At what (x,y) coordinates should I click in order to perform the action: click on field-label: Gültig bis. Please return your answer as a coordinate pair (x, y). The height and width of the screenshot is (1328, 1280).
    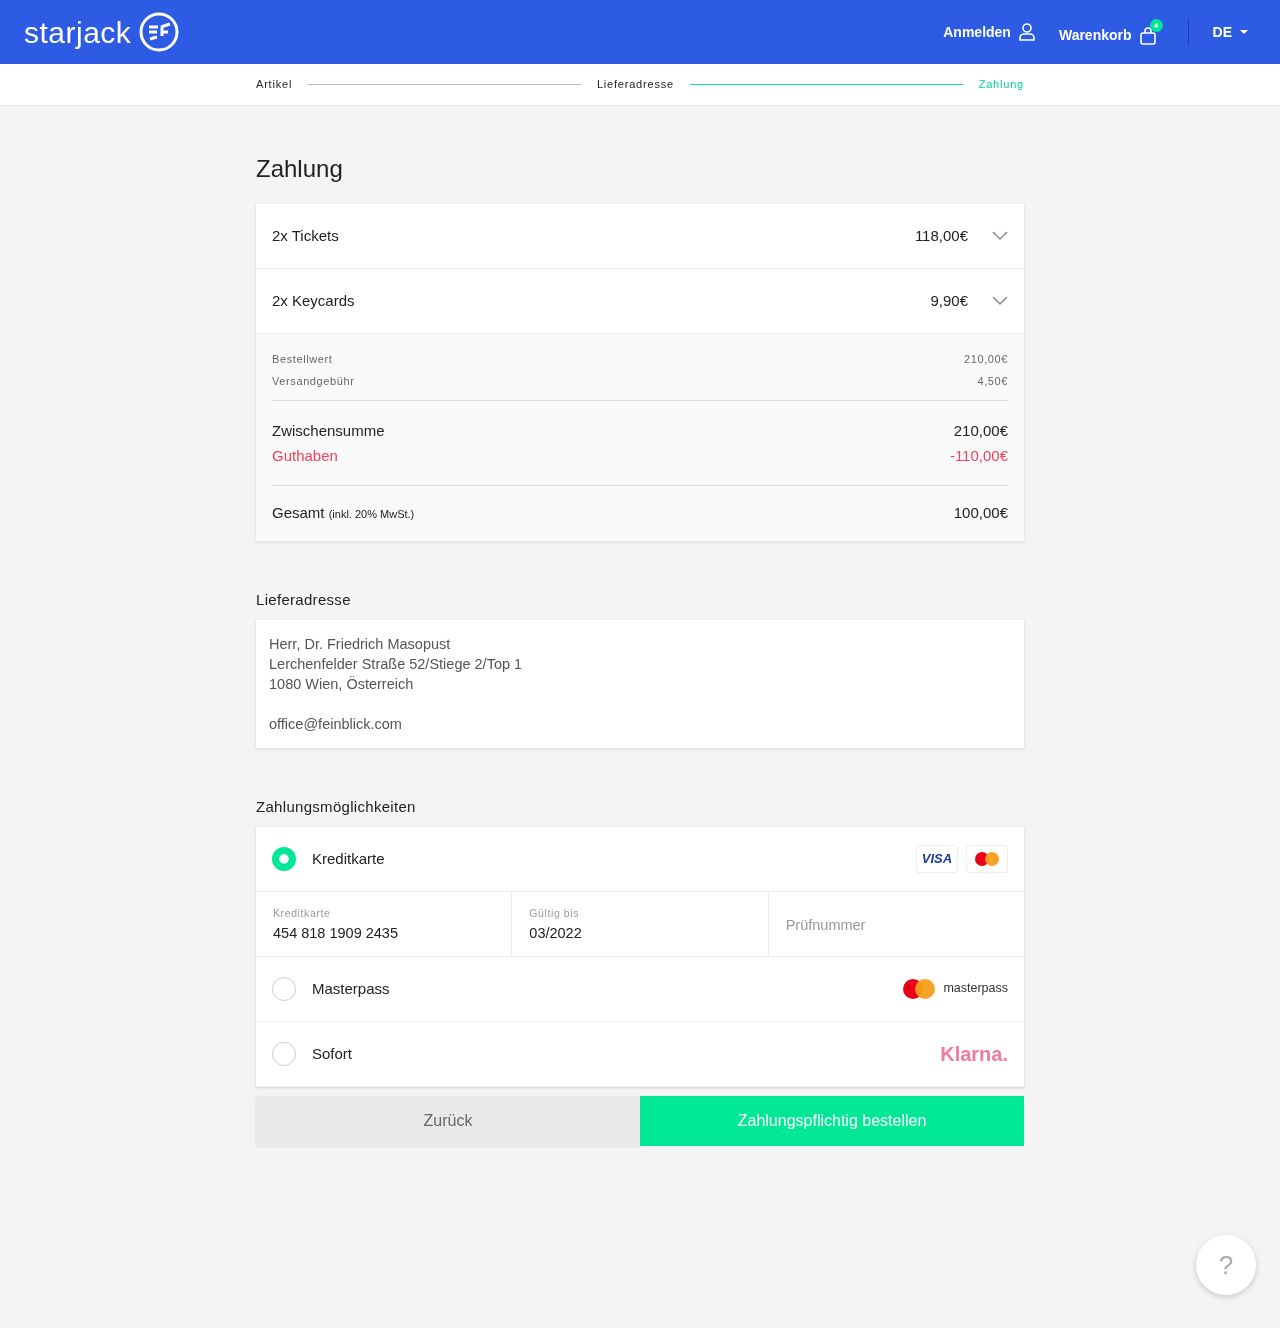
    Looking at the image, I should click on (555, 913).